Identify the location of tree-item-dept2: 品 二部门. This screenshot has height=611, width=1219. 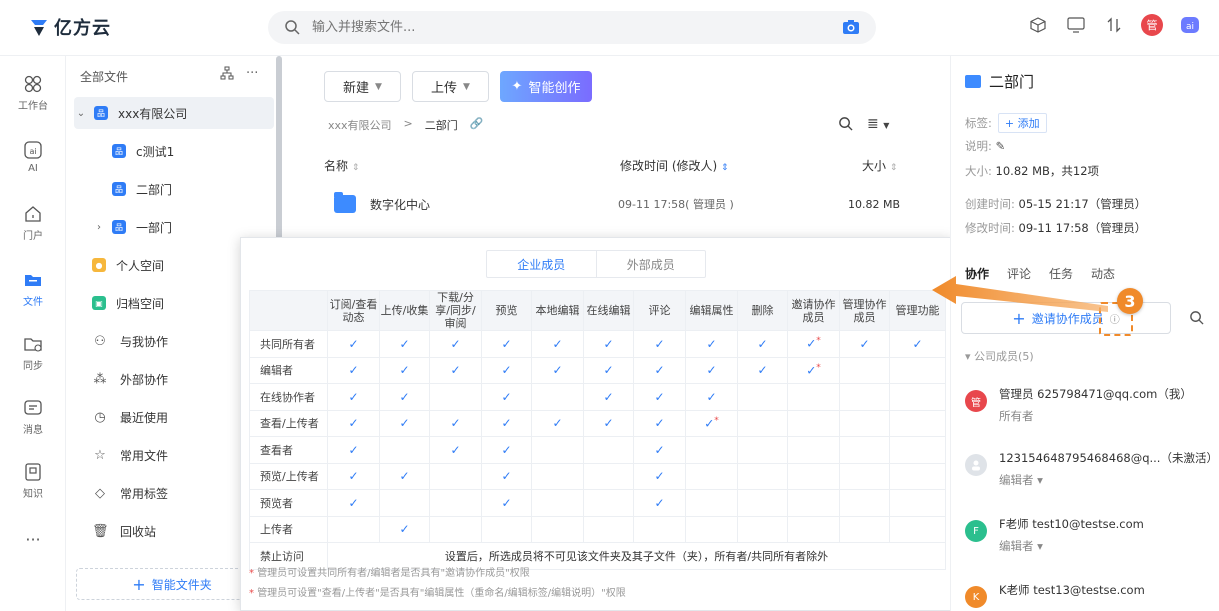
(192, 189).